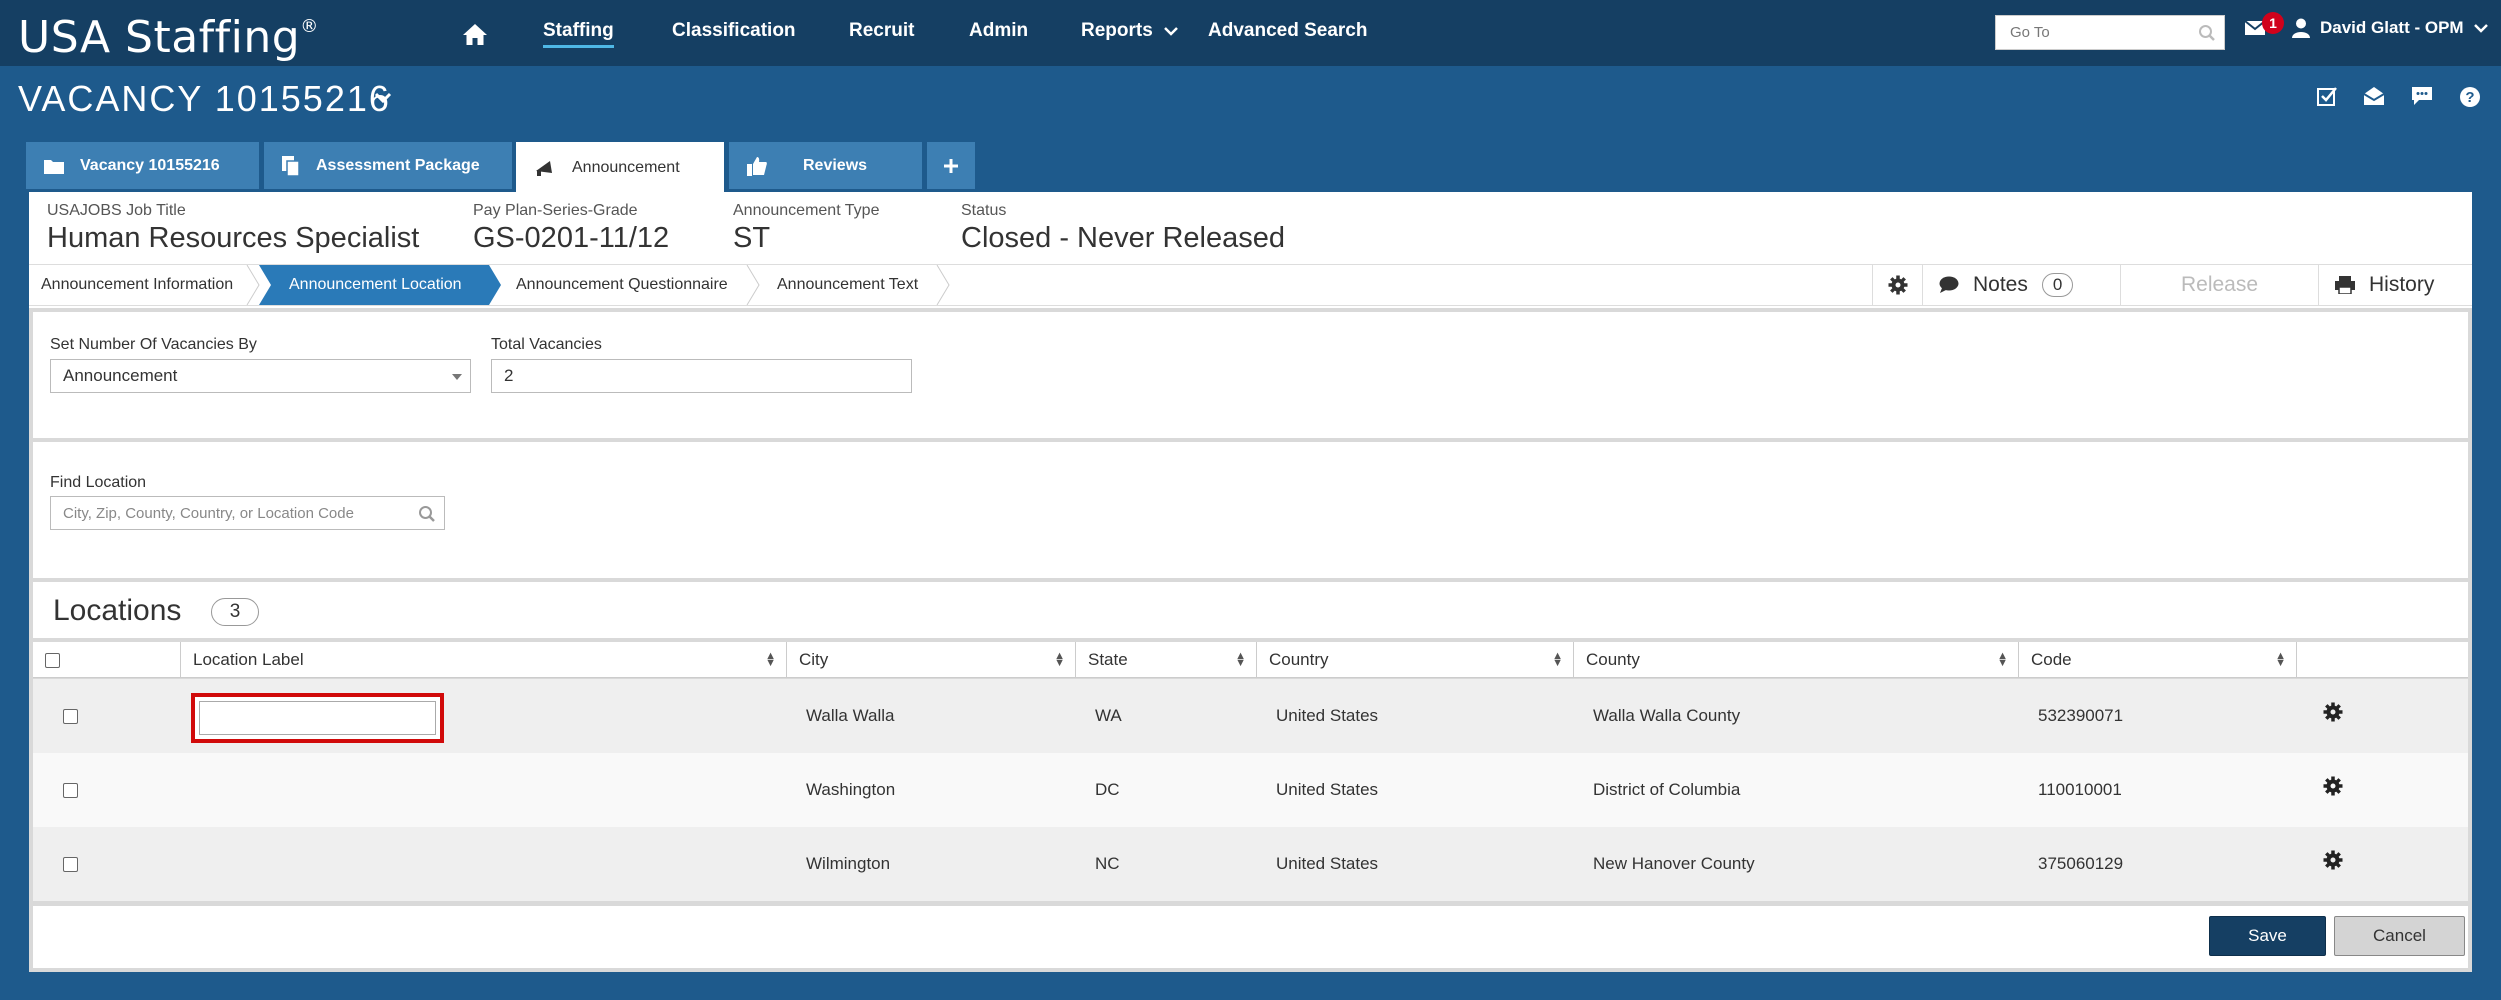  What do you see at coordinates (1667, 715) in the screenshot?
I see `county-cell: Walla Walla County` at bounding box center [1667, 715].